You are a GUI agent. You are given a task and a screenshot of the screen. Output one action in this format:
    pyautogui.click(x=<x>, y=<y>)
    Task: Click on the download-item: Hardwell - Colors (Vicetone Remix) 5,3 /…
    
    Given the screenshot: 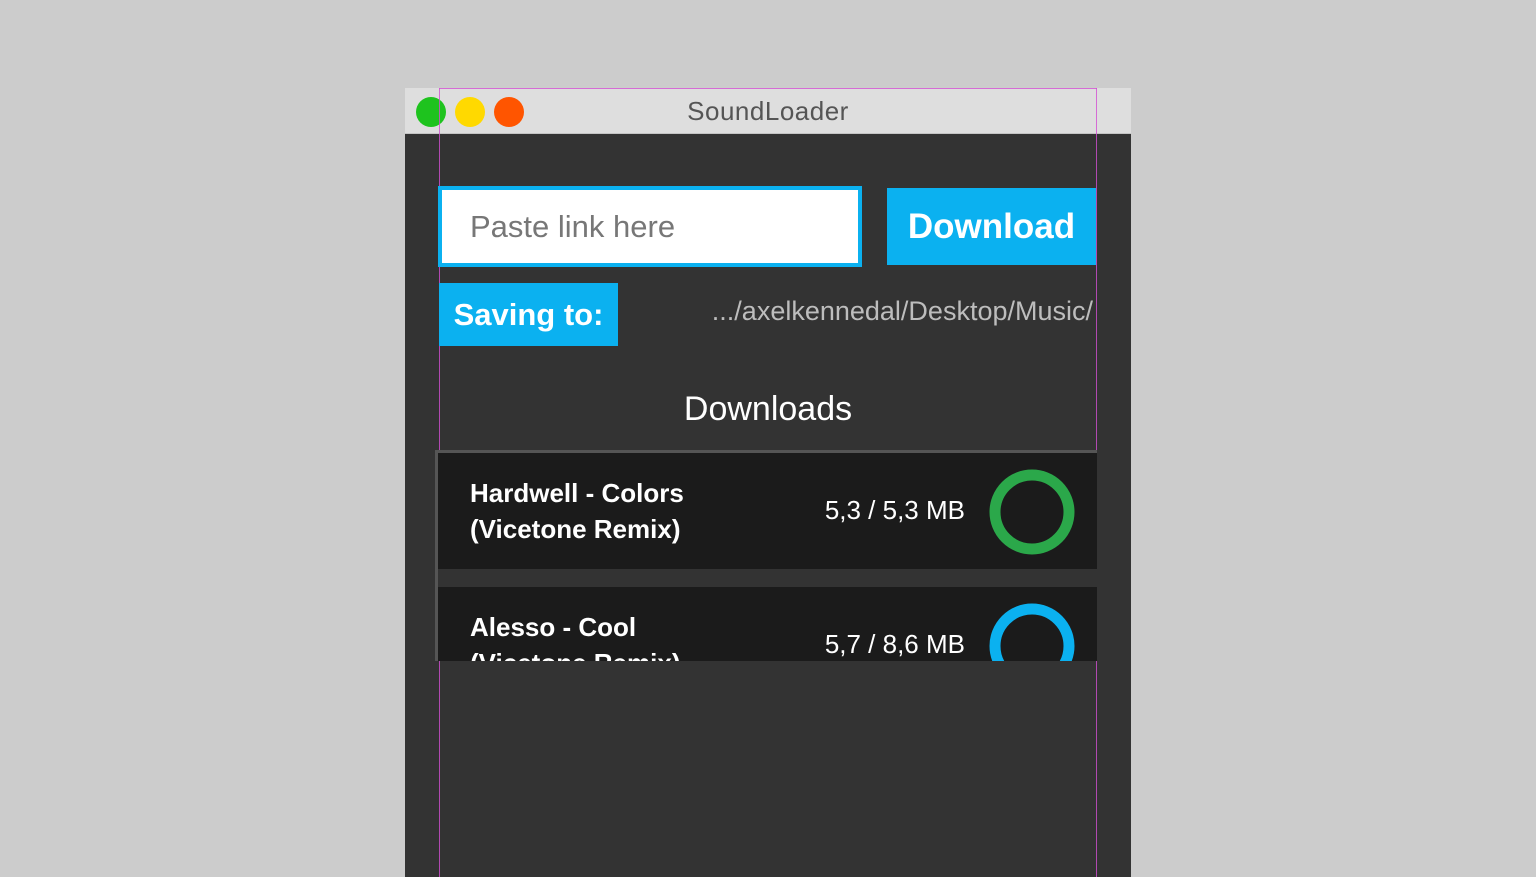 What is the action you would take?
    pyautogui.click(x=767, y=511)
    